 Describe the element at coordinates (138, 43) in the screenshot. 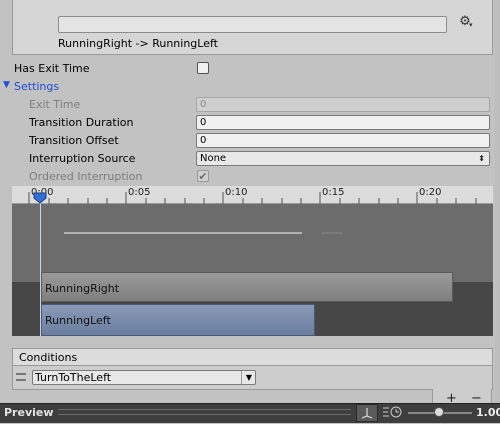

I see `transition-title: RunningRight -> RunningLeft` at that location.